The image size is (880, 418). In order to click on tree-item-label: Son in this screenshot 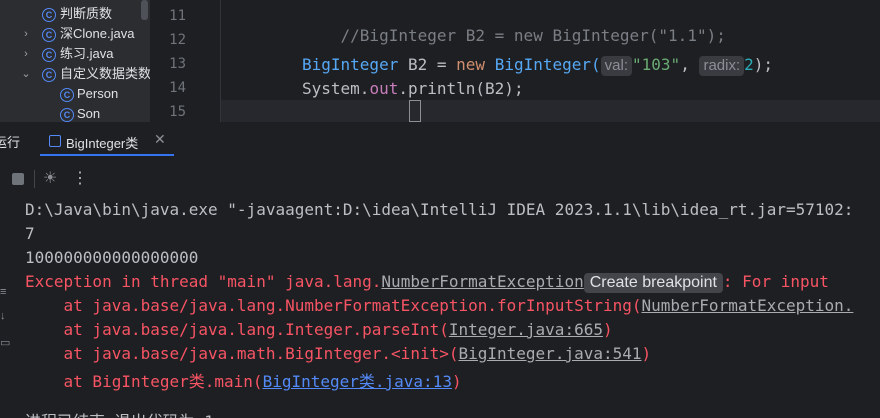, I will do `click(89, 113)`.